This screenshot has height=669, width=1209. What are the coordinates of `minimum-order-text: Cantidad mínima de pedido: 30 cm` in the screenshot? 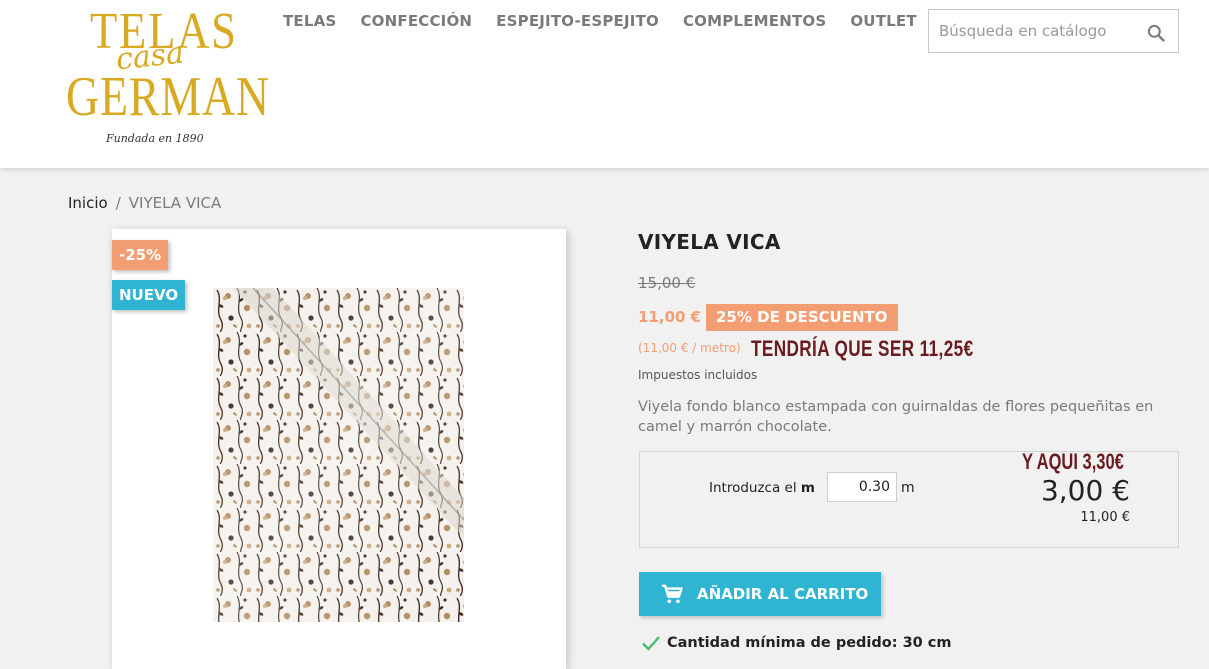 It's located at (809, 643).